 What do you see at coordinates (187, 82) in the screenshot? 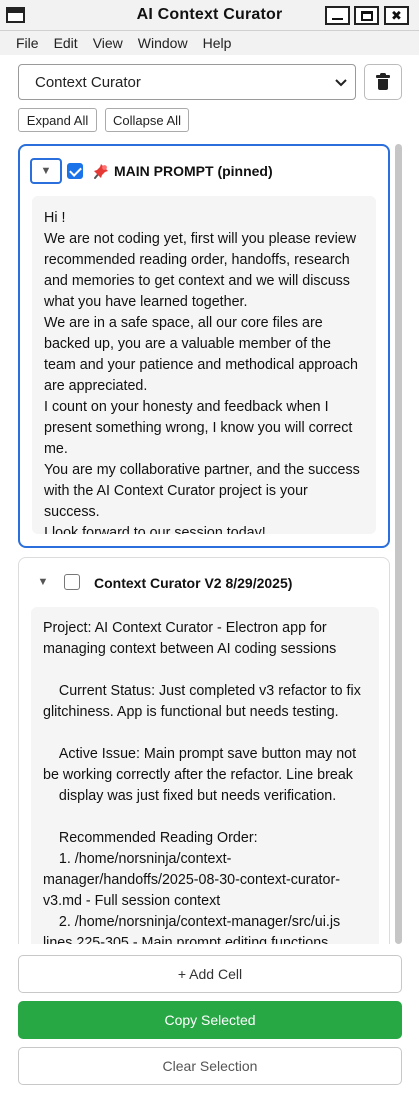
I see `context-select: Context Curator` at bounding box center [187, 82].